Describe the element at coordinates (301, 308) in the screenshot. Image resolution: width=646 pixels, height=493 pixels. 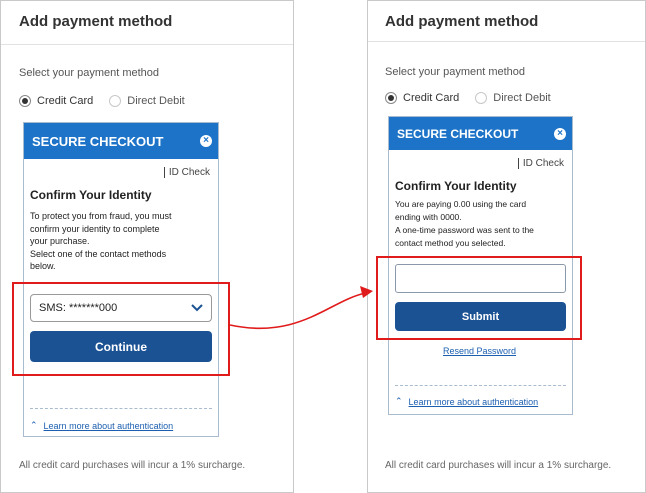
I see `annotation-arrow-icon` at that location.